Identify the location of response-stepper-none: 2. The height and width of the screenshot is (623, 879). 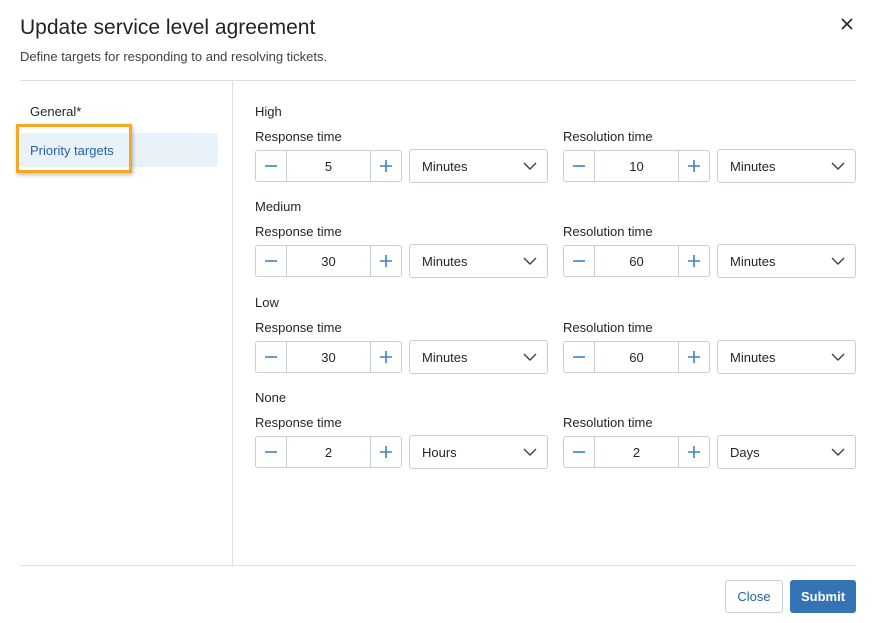
(328, 452).